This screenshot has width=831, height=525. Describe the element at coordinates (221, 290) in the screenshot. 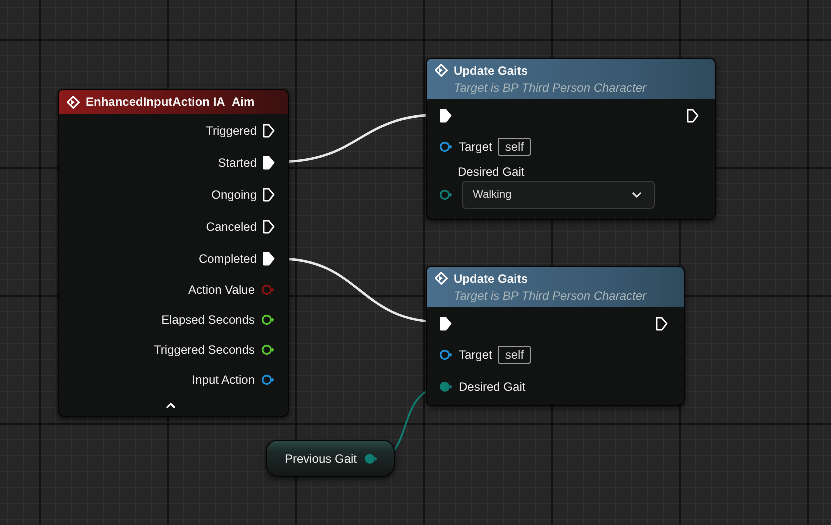

I see `pin-label: Action Value` at that location.